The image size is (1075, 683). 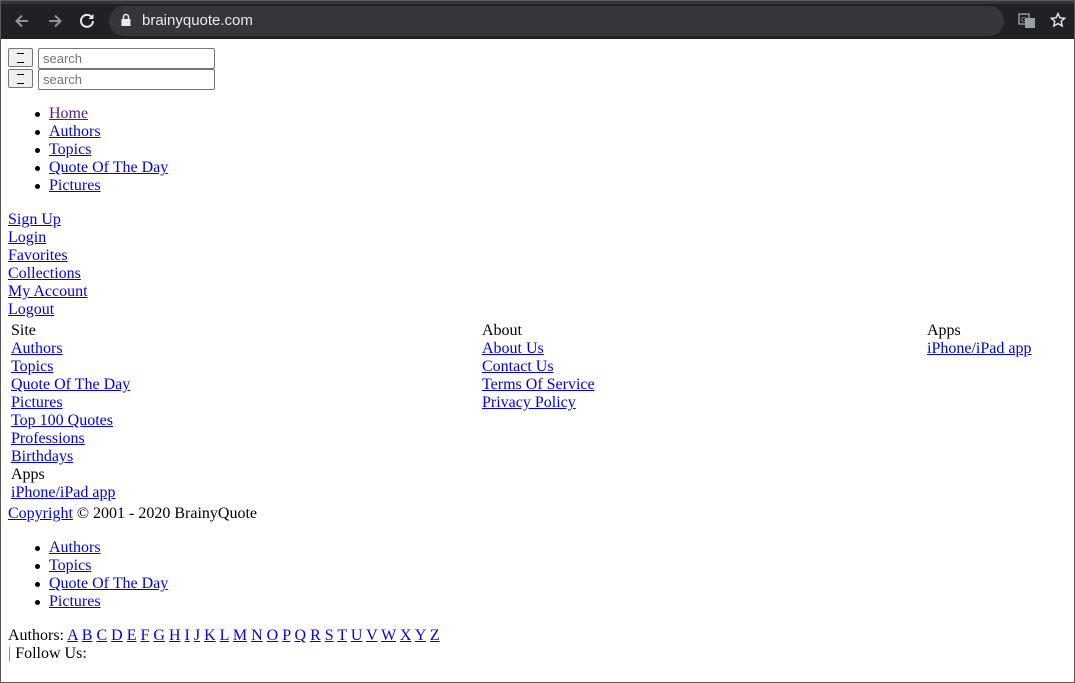 What do you see at coordinates (388, 635) in the screenshot?
I see `authors-letter-w-link: W` at bounding box center [388, 635].